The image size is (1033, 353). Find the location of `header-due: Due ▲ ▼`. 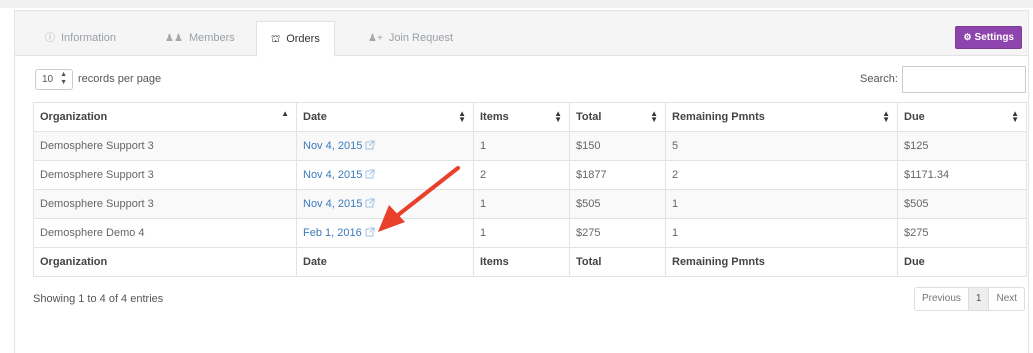

header-due: Due ▲ ▼ is located at coordinates (962, 117).